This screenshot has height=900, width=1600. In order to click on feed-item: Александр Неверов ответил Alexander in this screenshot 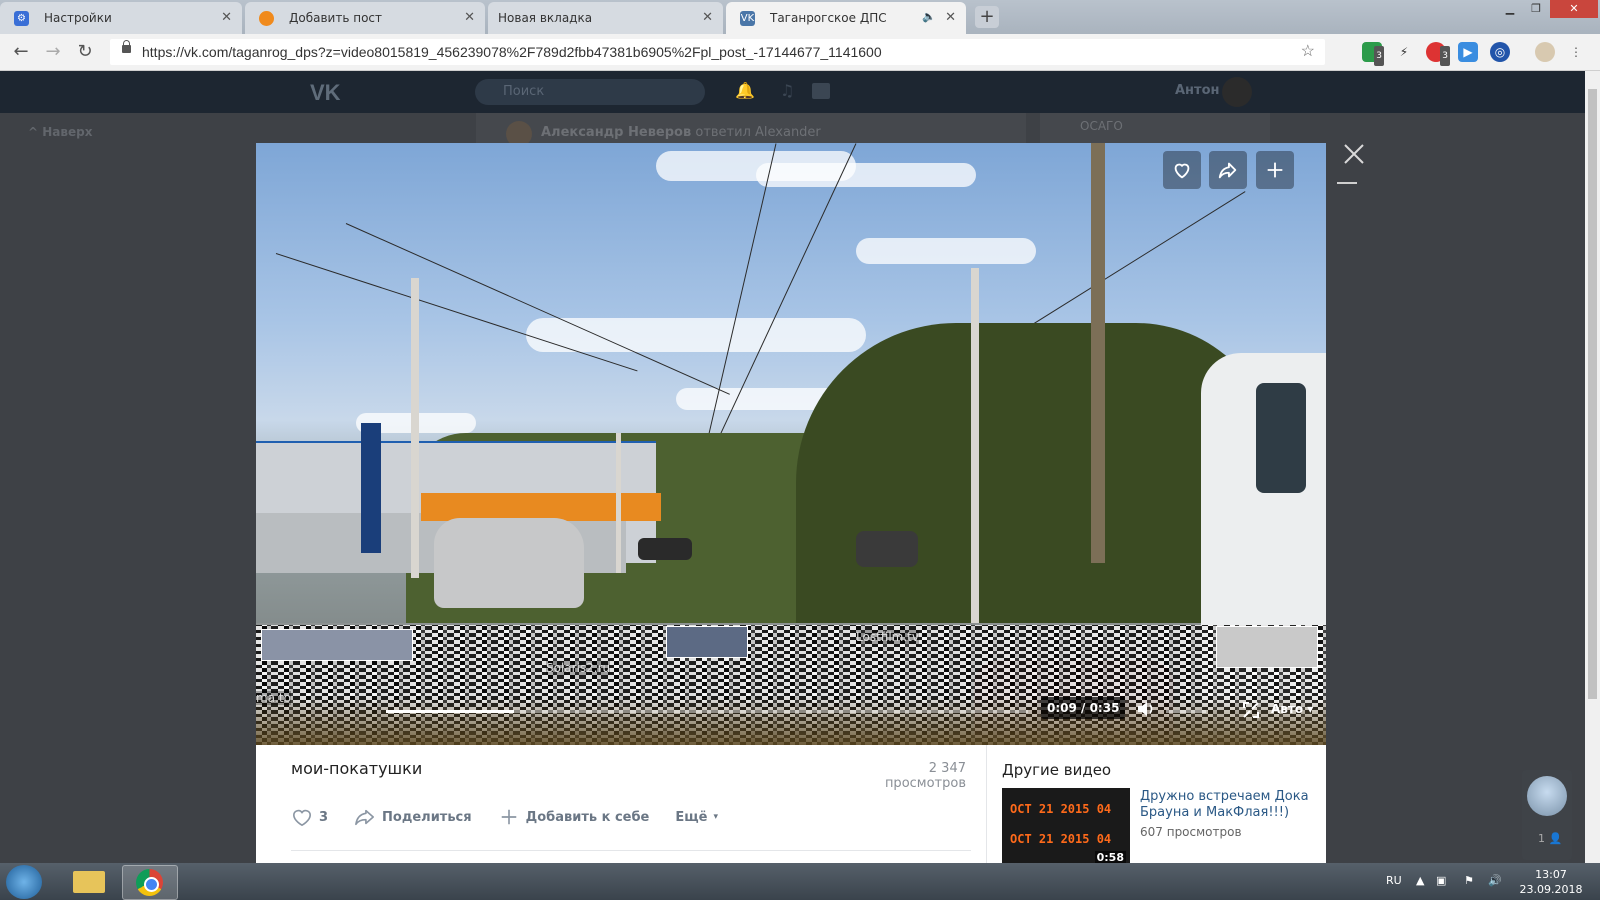, I will do `click(681, 132)`.